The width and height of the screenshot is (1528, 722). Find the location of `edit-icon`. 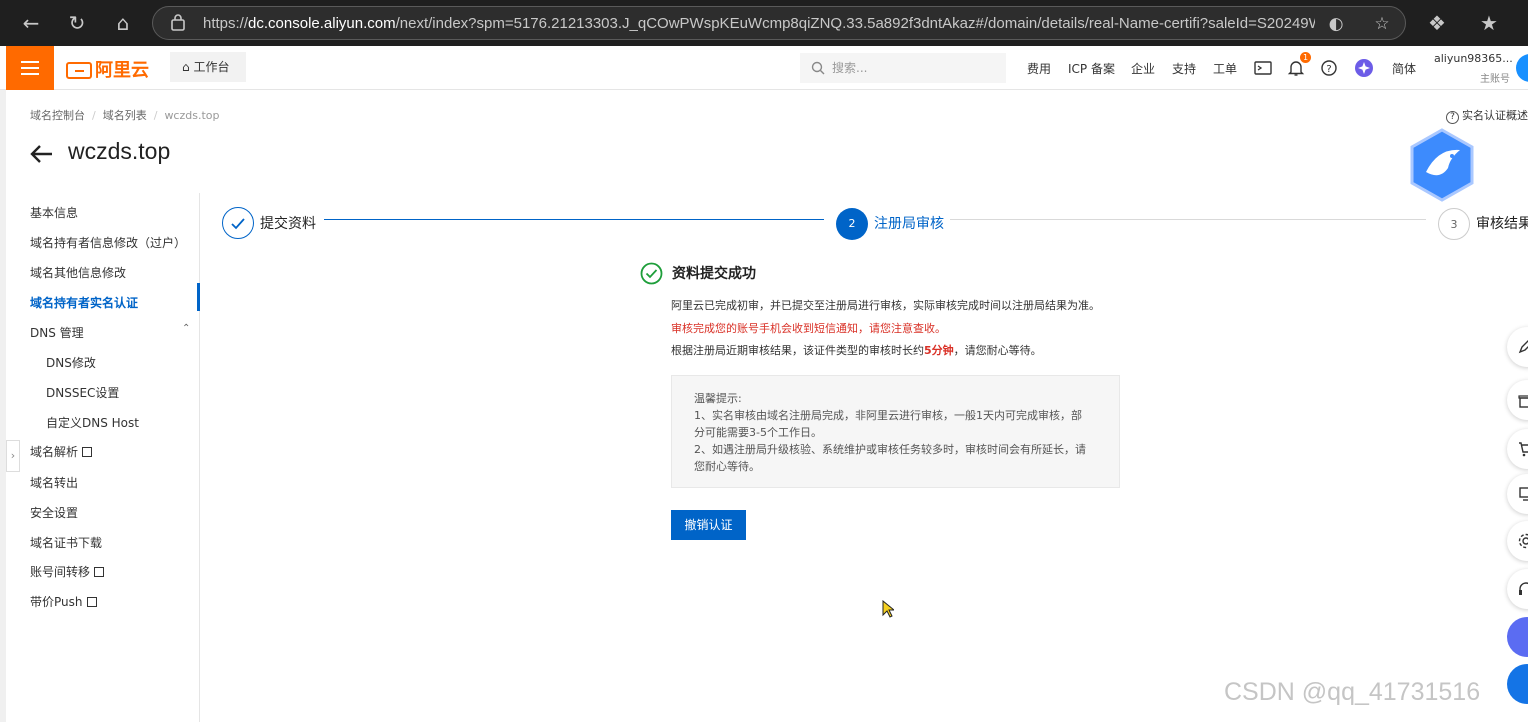

edit-icon is located at coordinates (1523, 347).